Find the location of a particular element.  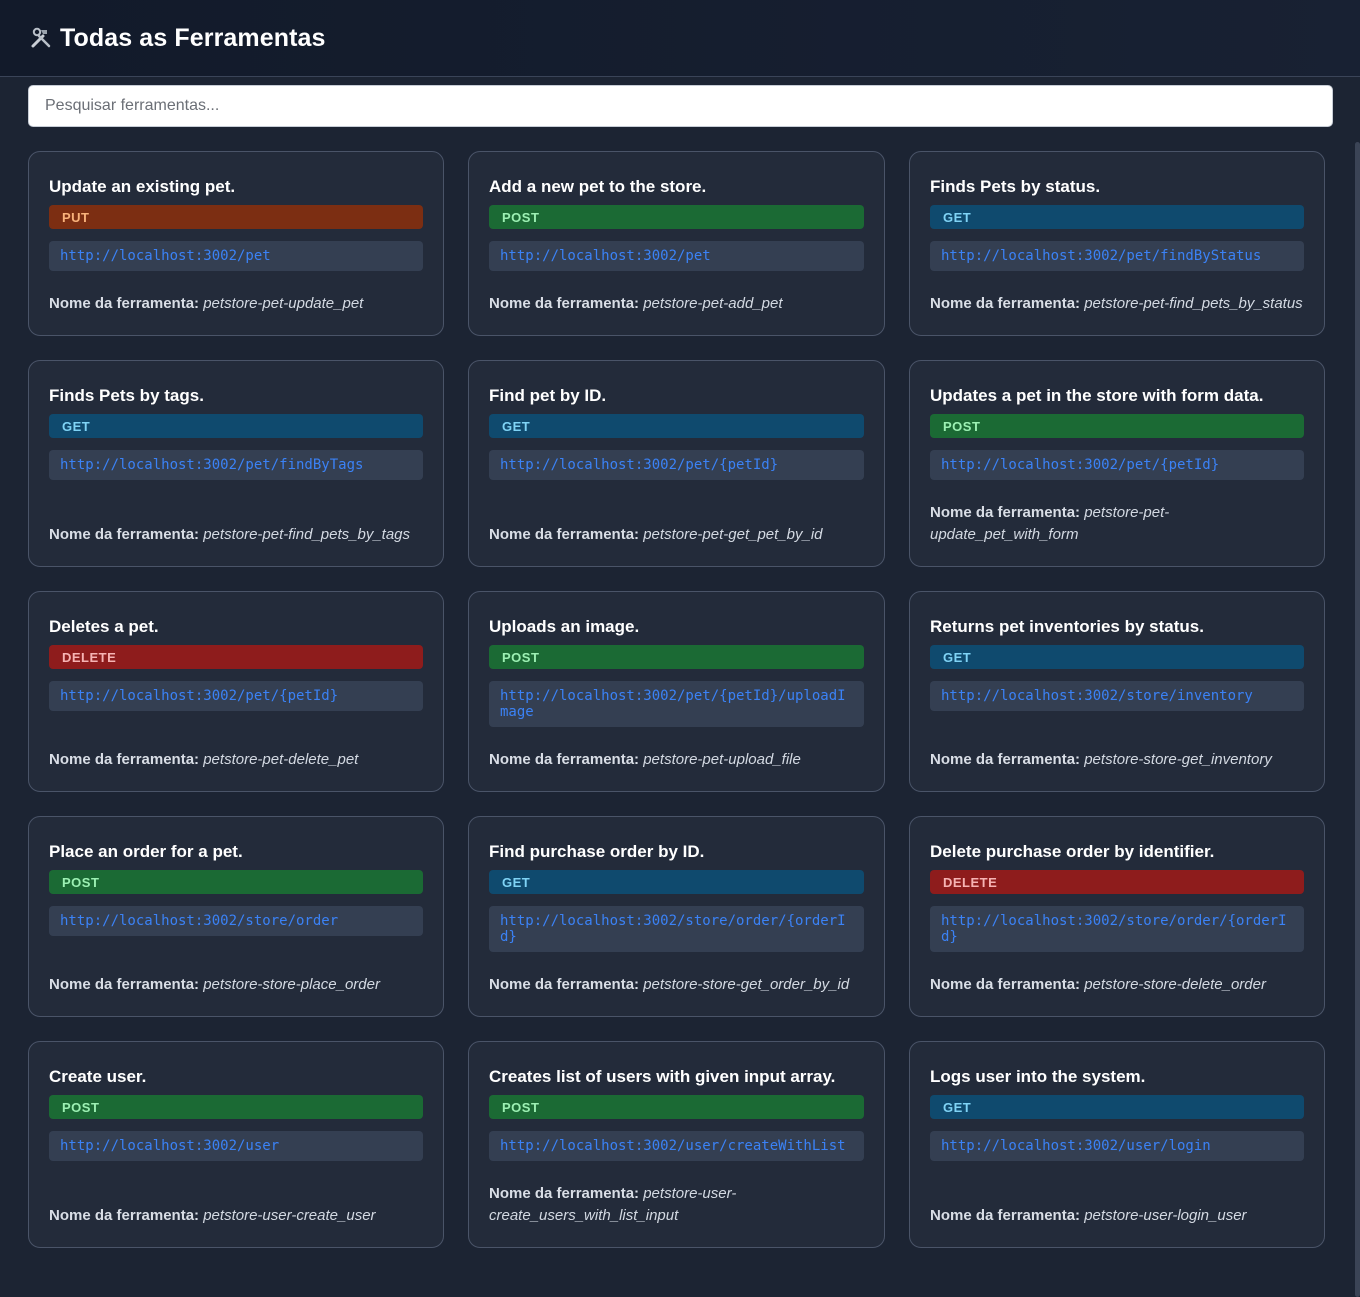

tool-title: Place an order for a pet. is located at coordinates (146, 851).